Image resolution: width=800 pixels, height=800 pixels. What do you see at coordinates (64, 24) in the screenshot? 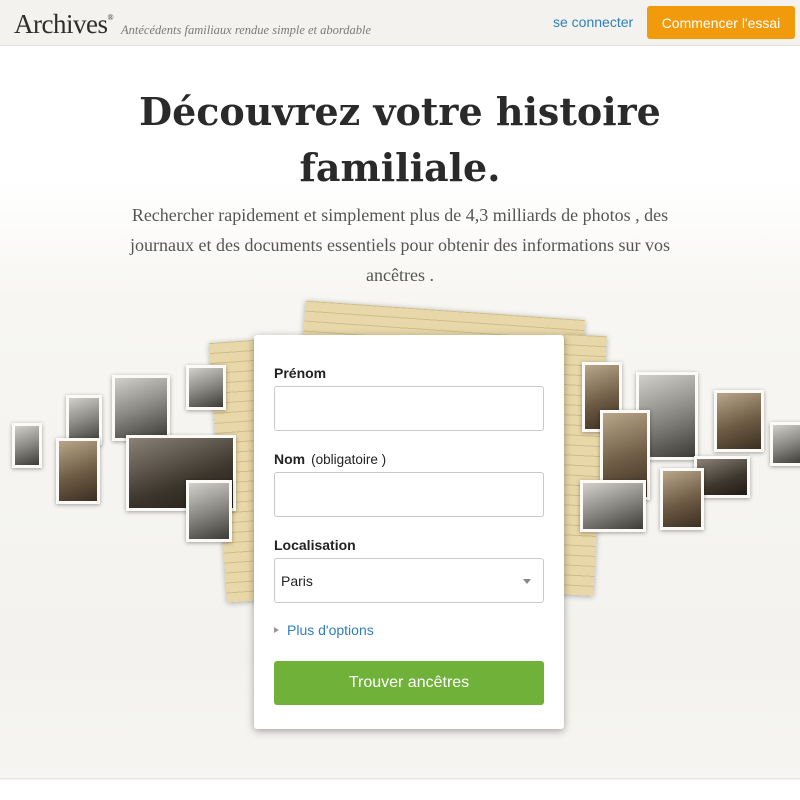
I see `logo: Archives®` at bounding box center [64, 24].